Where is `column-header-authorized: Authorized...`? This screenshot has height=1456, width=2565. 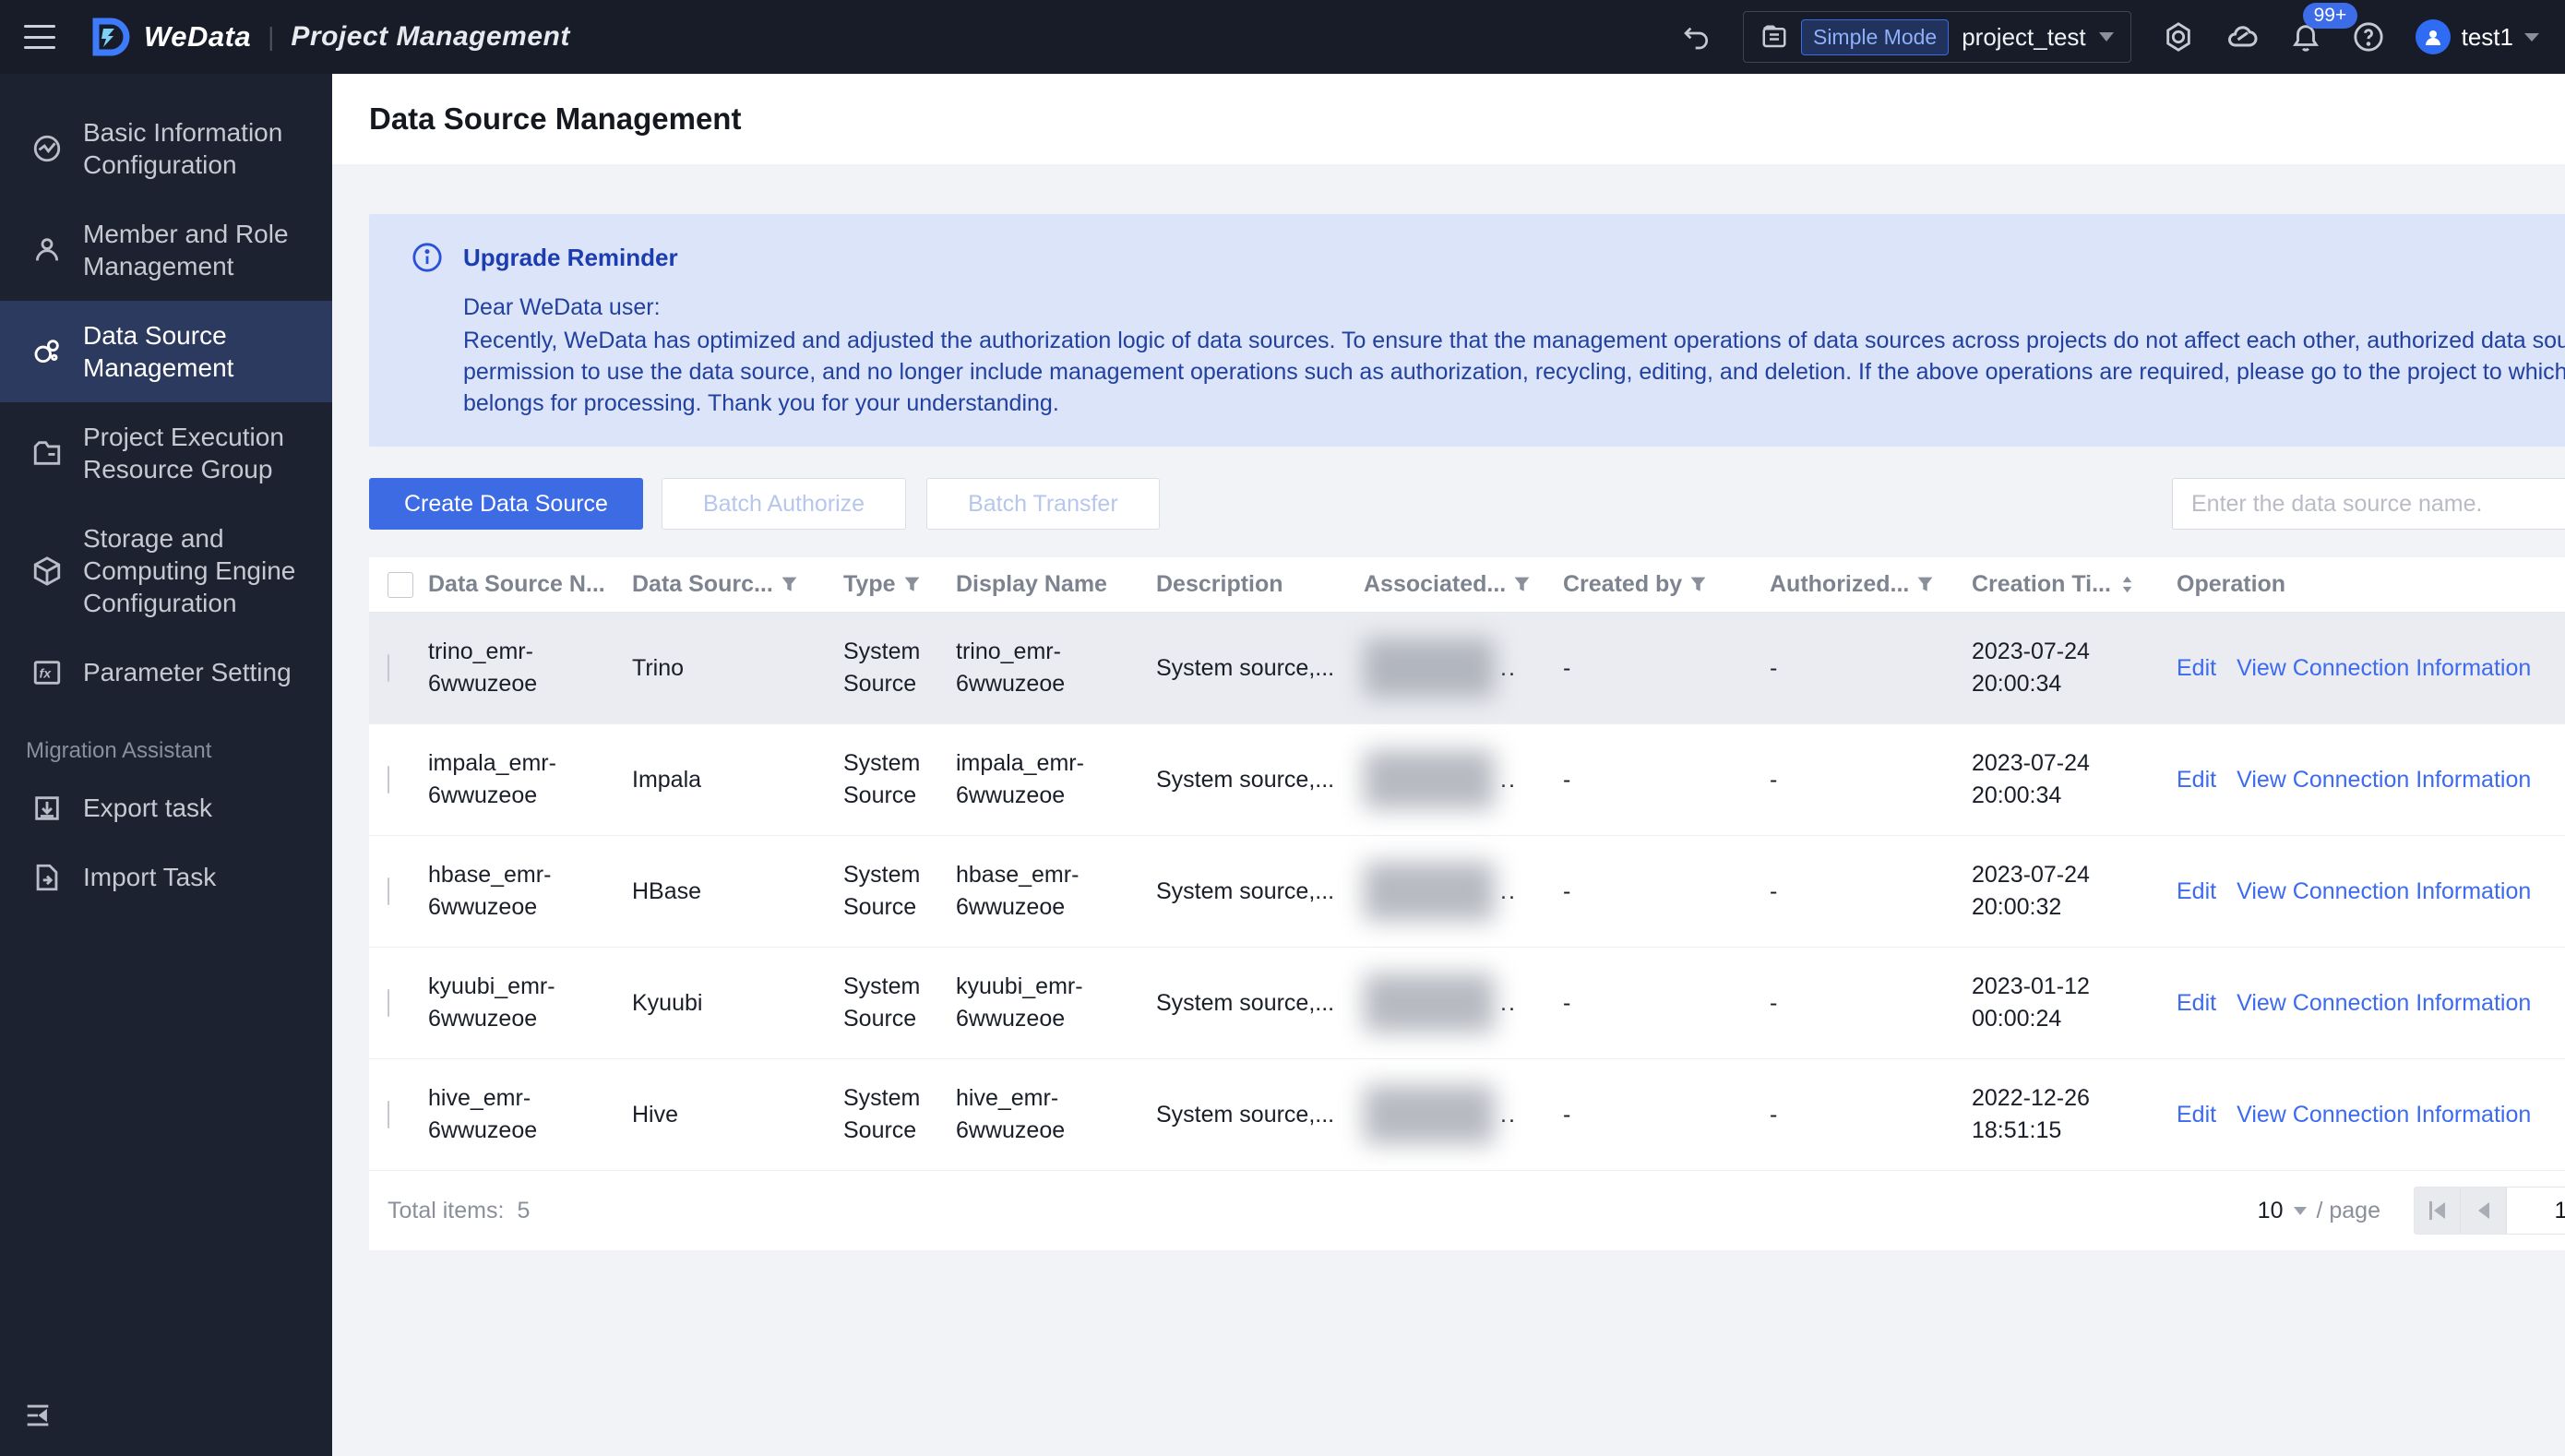 column-header-authorized: Authorized... is located at coordinates (1871, 584).